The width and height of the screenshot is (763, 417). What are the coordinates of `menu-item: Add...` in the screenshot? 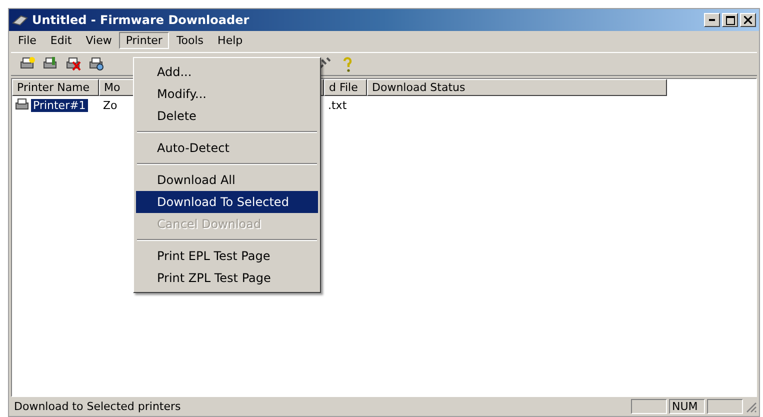 It's located at (227, 72).